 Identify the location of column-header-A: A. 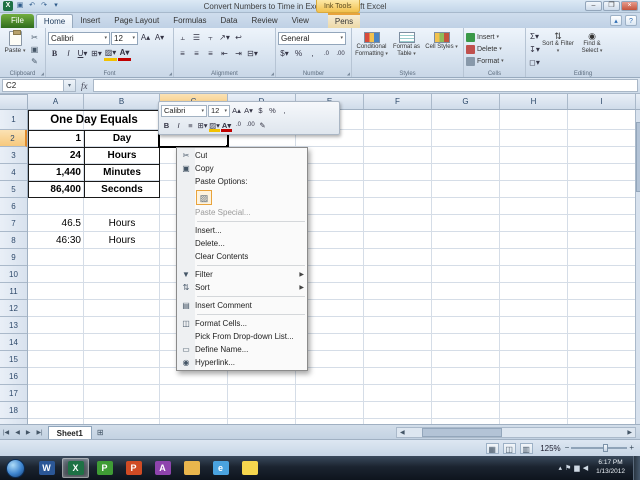
(56, 101).